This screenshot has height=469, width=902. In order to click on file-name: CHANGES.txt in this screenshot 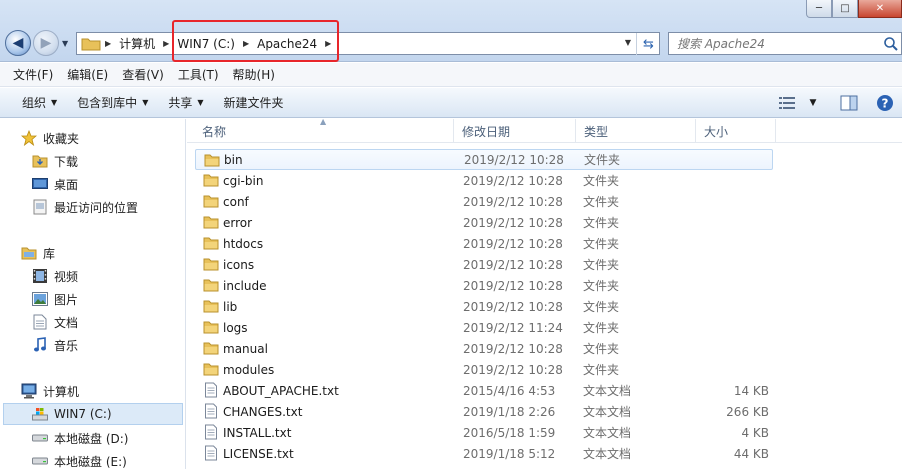, I will do `click(263, 411)`.